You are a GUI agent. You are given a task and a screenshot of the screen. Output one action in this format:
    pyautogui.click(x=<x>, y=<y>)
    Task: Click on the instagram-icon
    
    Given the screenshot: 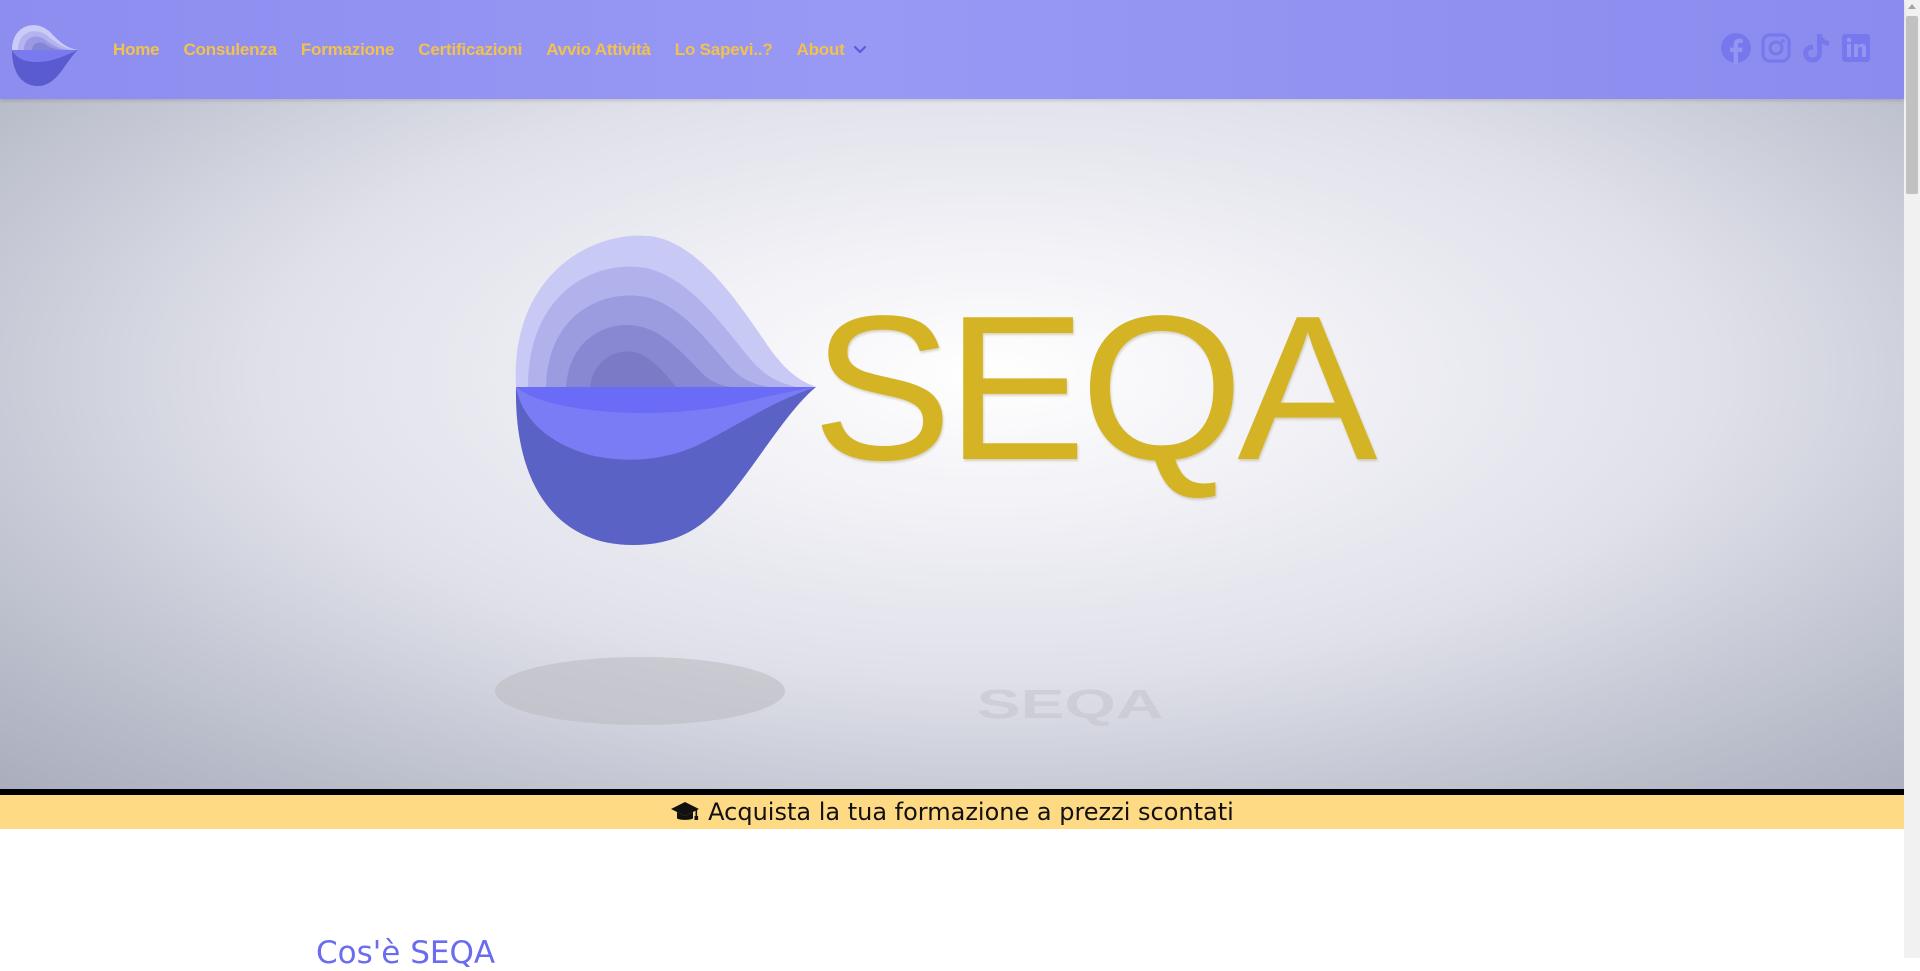 What is the action you would take?
    pyautogui.click(x=1776, y=48)
    